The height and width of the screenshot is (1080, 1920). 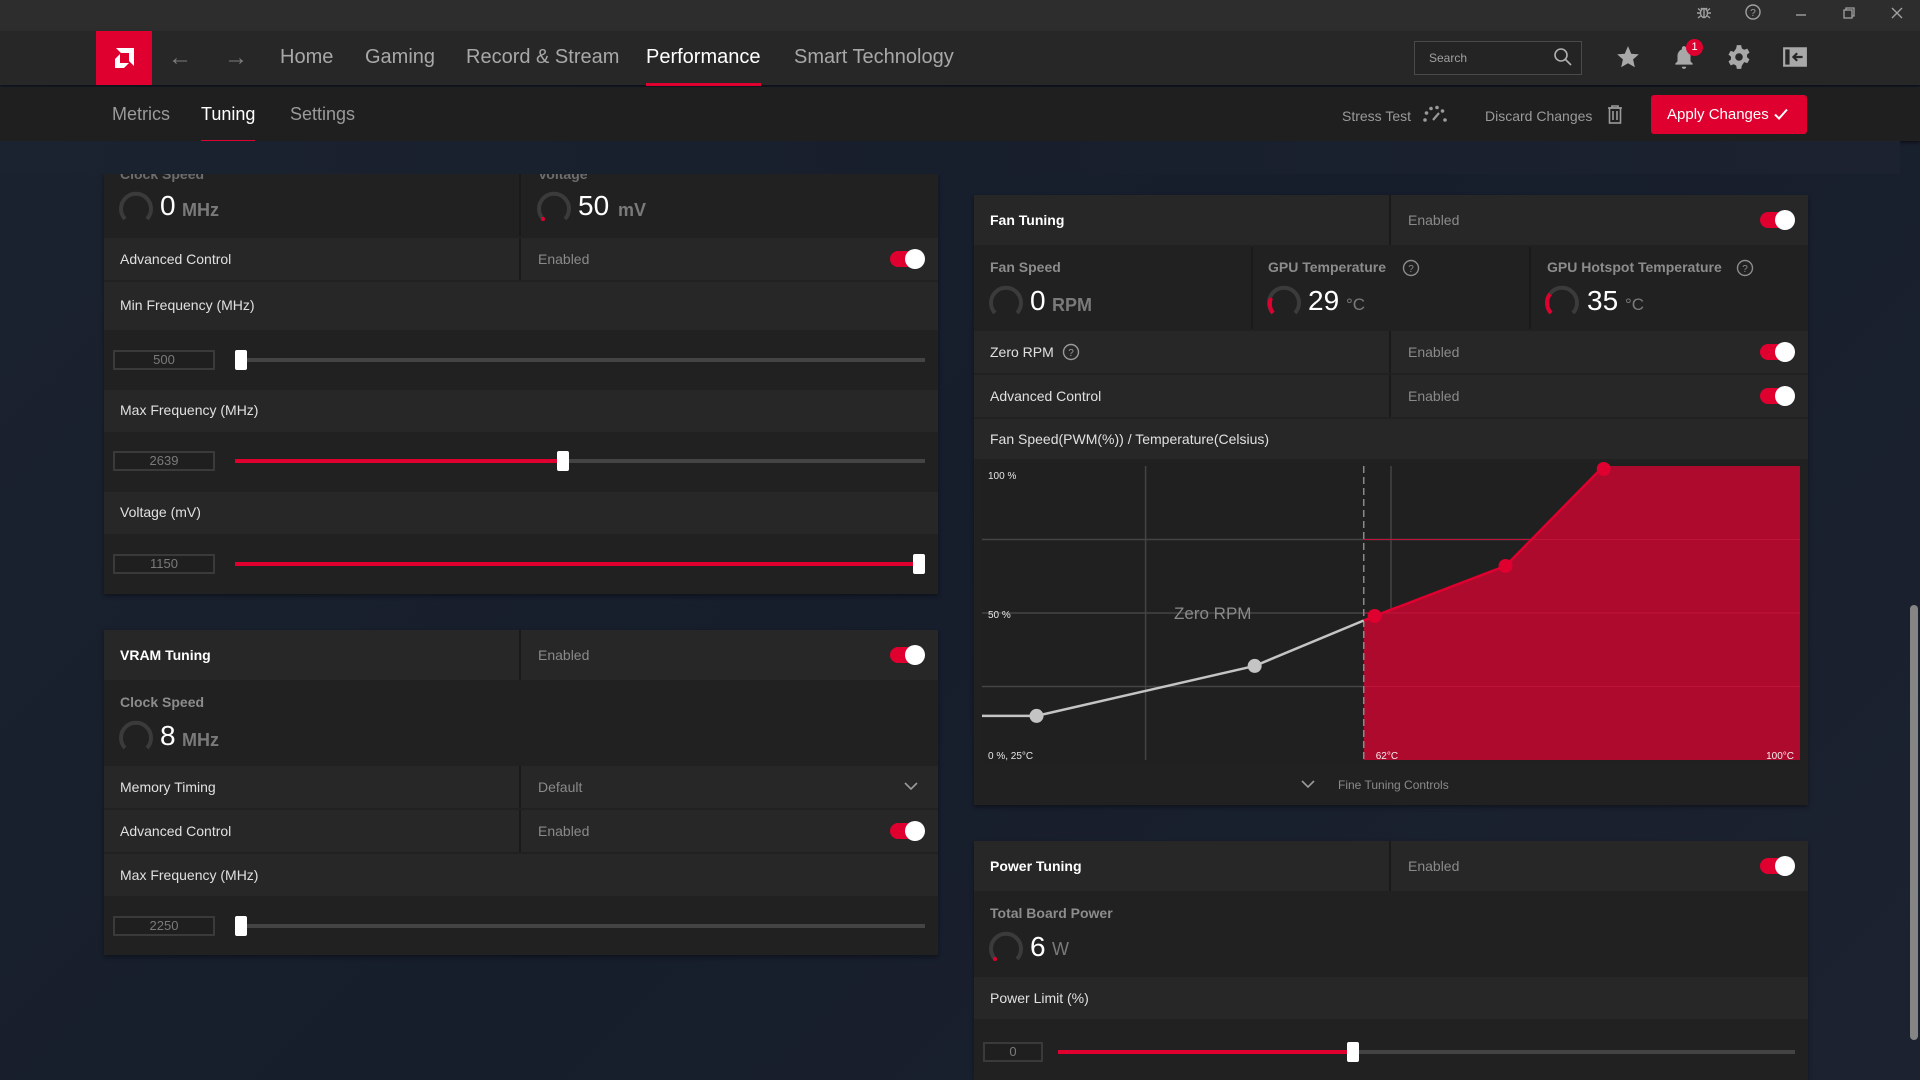 I want to click on vram-advanced-control-toggle, so click(x=907, y=831).